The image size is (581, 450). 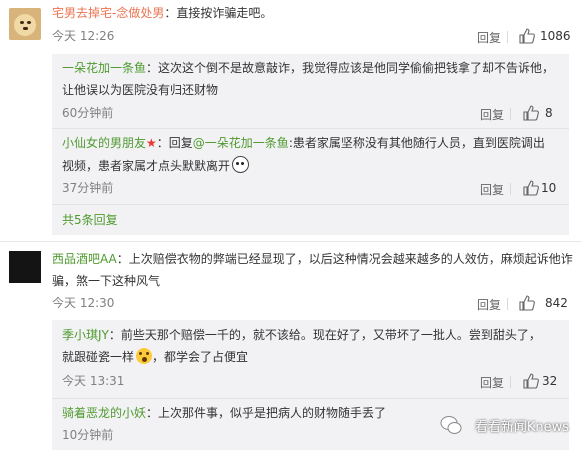 What do you see at coordinates (144, 356) in the screenshot?
I see `shocked-face-emoji-icon` at bounding box center [144, 356].